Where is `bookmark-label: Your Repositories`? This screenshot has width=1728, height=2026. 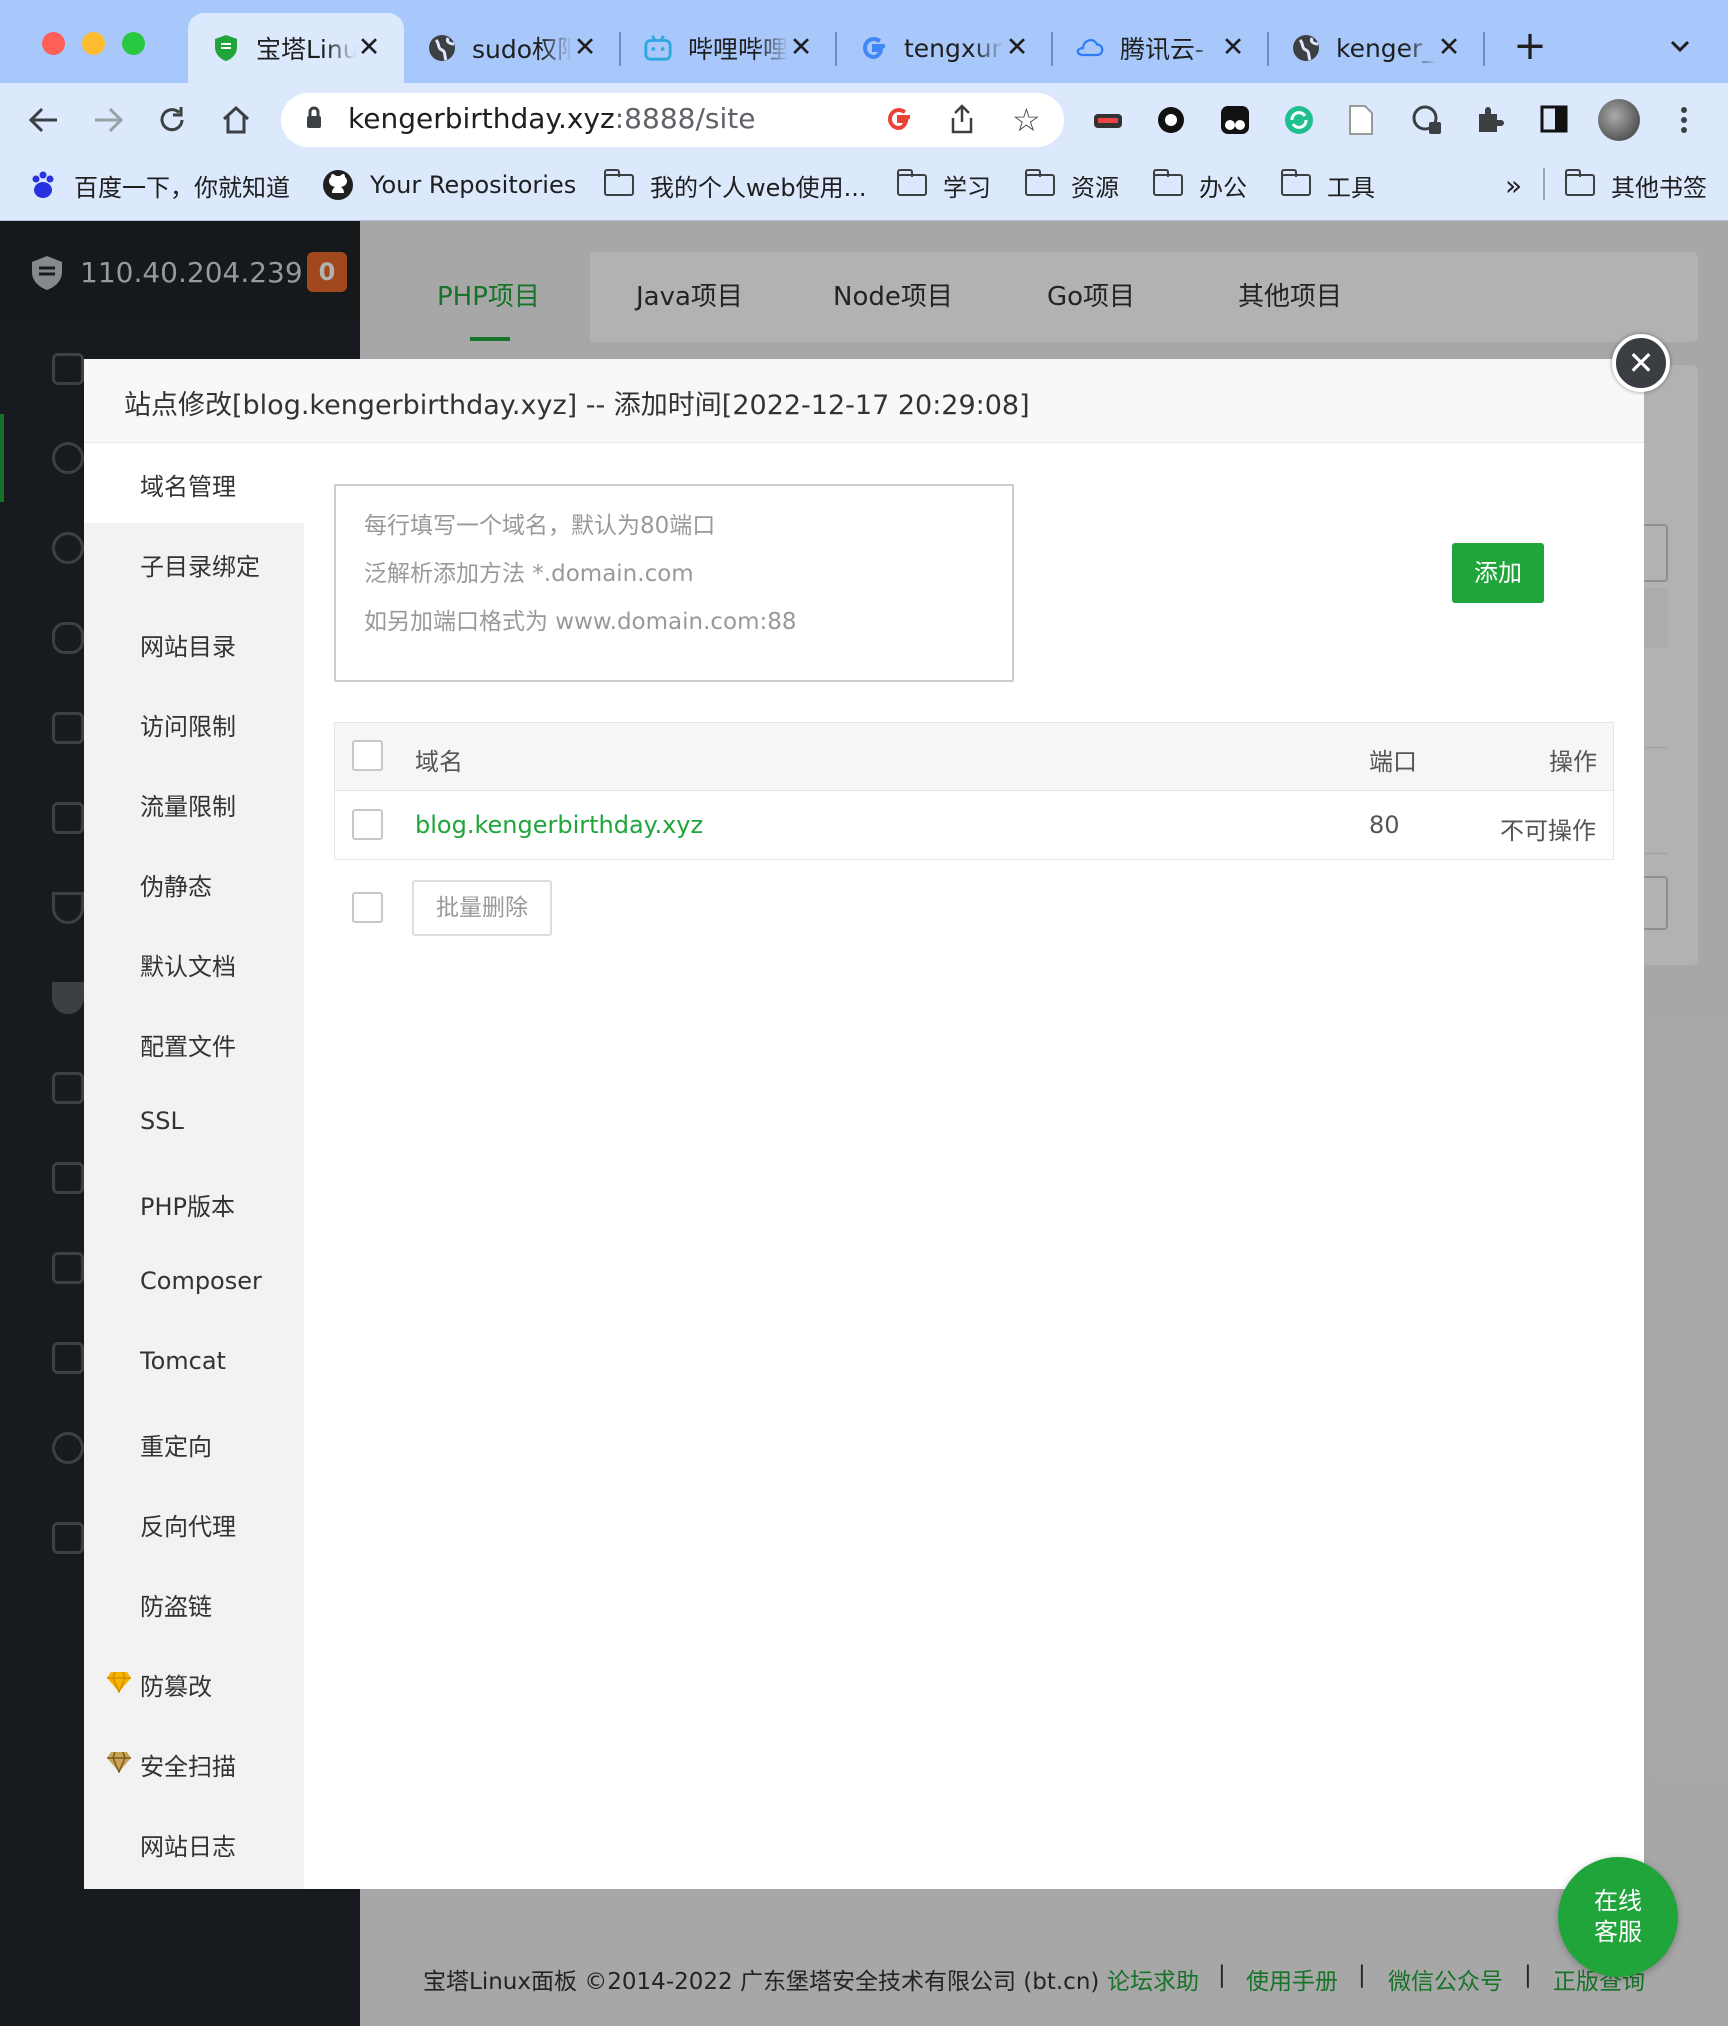 bookmark-label: Your Repositories is located at coordinates (473, 185).